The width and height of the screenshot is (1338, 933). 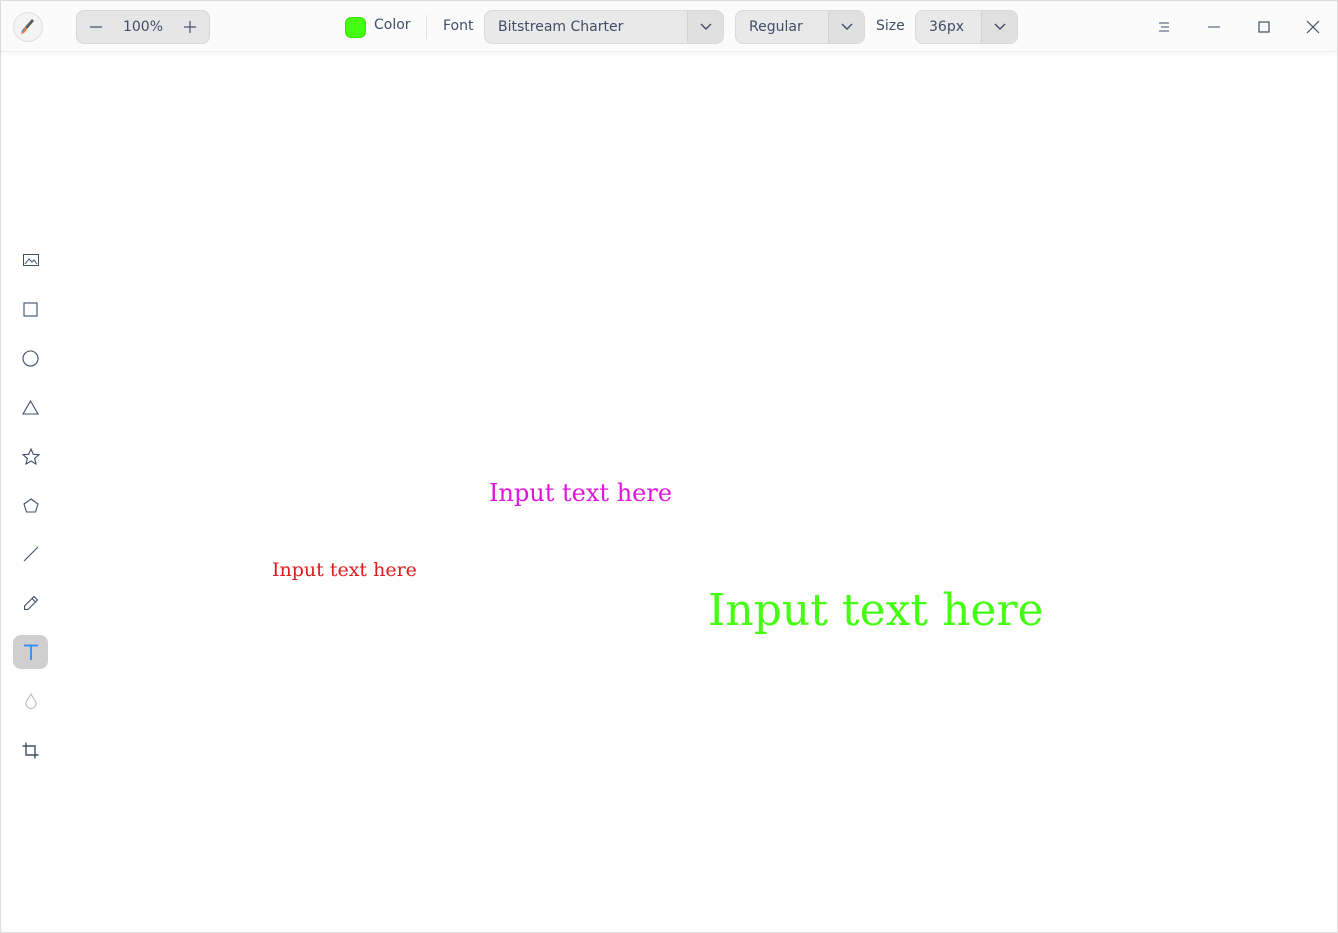 I want to click on canvas-text-red: Input text here, so click(x=344, y=570).